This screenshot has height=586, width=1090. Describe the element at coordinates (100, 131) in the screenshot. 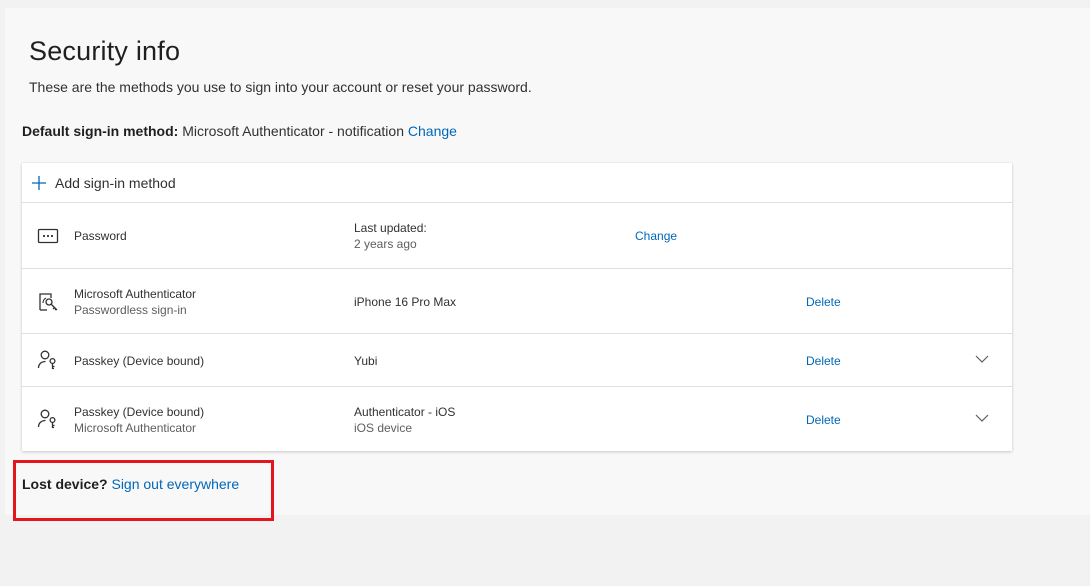

I see `default-method-label: Default sign-in method:` at that location.